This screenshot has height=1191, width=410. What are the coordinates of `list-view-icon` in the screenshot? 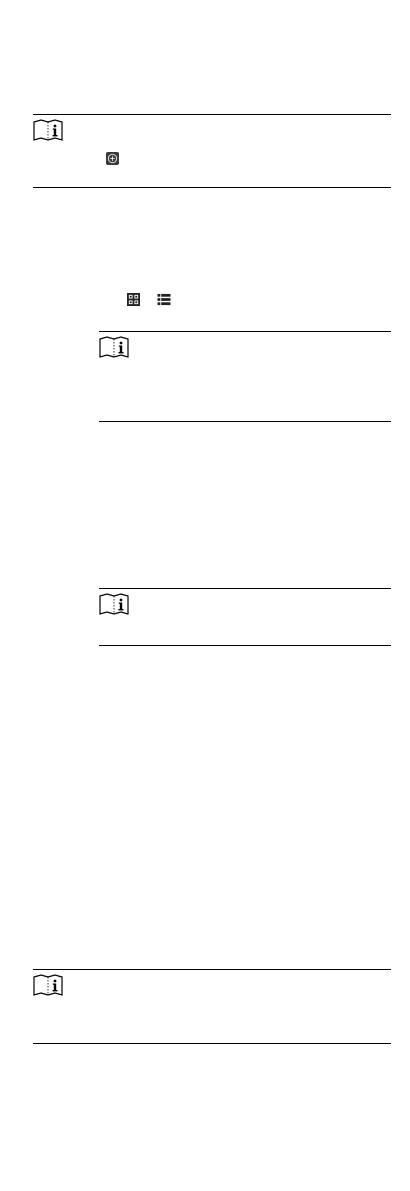 It's located at (164, 299).